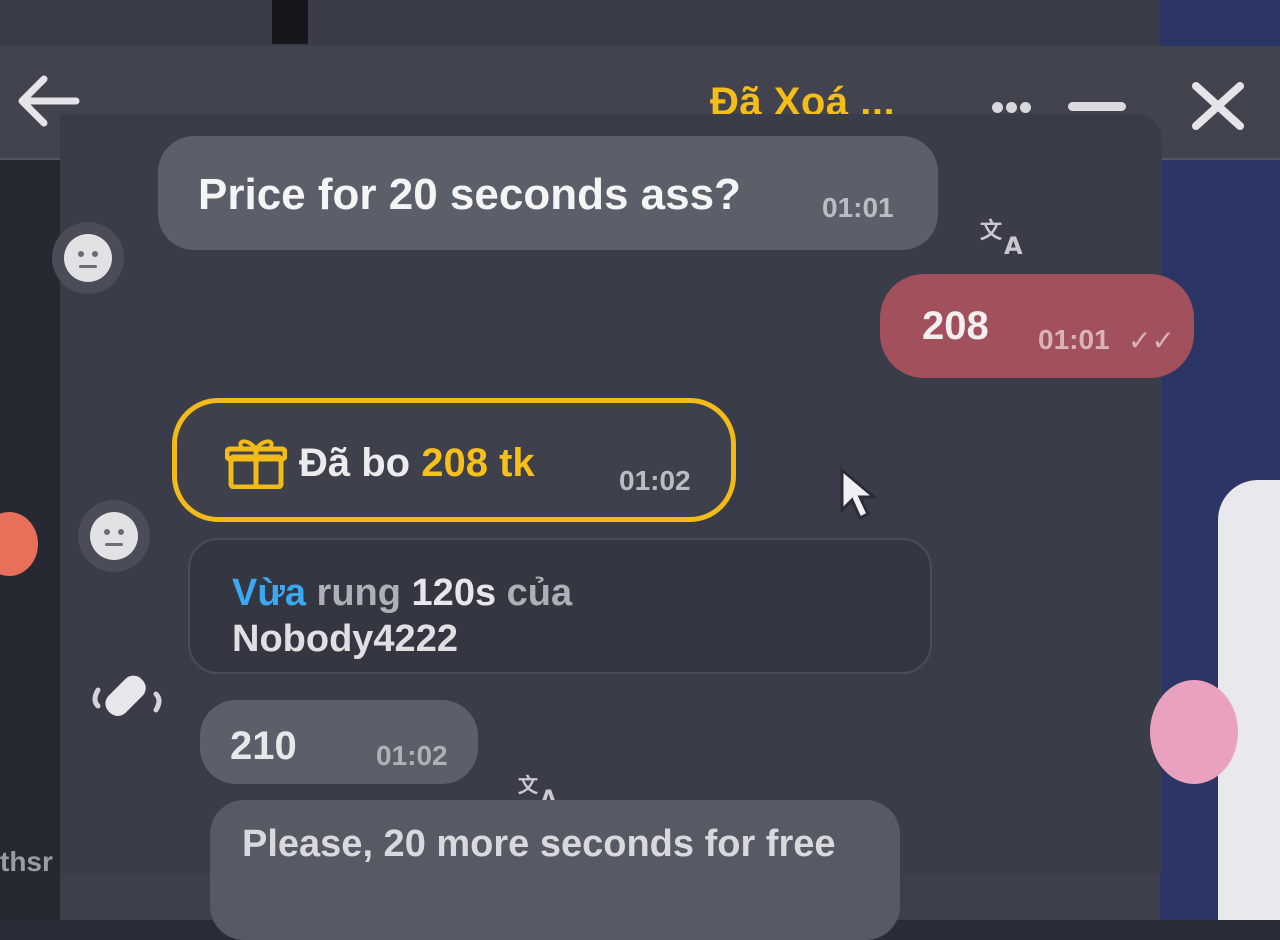  Describe the element at coordinates (469, 194) in the screenshot. I see `message-text: Price for 20 seconds ass?` at that location.